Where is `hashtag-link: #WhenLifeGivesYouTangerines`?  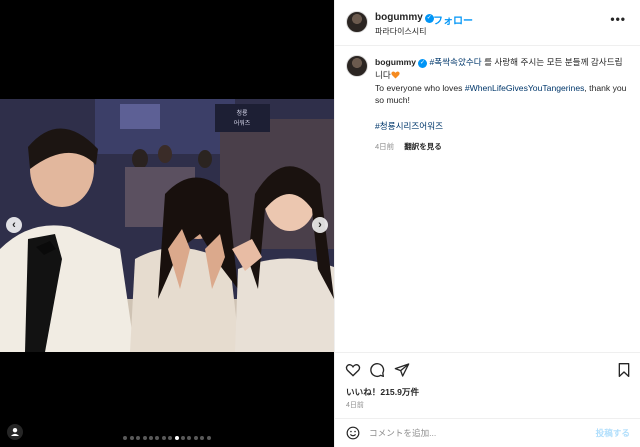
hashtag-link: #WhenLifeGivesYouTangerines is located at coordinates (525, 88).